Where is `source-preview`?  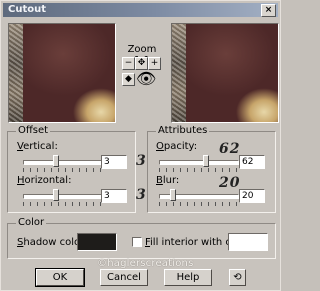 source-preview is located at coordinates (62, 73).